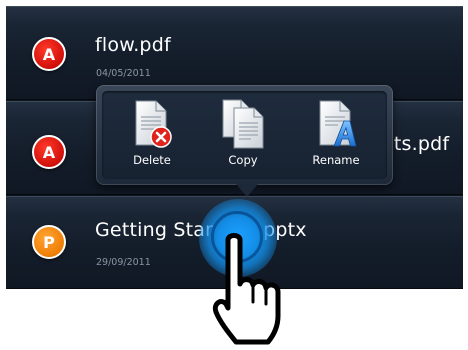 The width and height of the screenshot is (468, 350). Describe the element at coordinates (247, 190) in the screenshot. I see `context-menu-pointer` at that location.